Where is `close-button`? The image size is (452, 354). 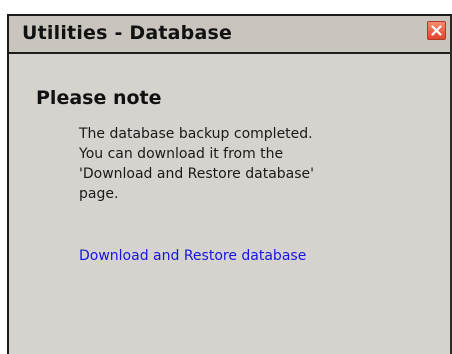 close-button is located at coordinates (436, 30).